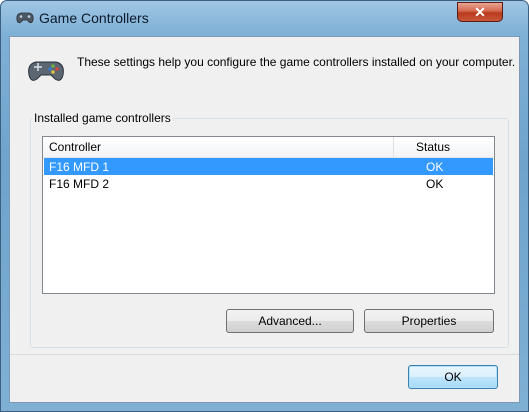 The height and width of the screenshot is (412, 529). I want to click on list-header: Controller Status, so click(268, 147).